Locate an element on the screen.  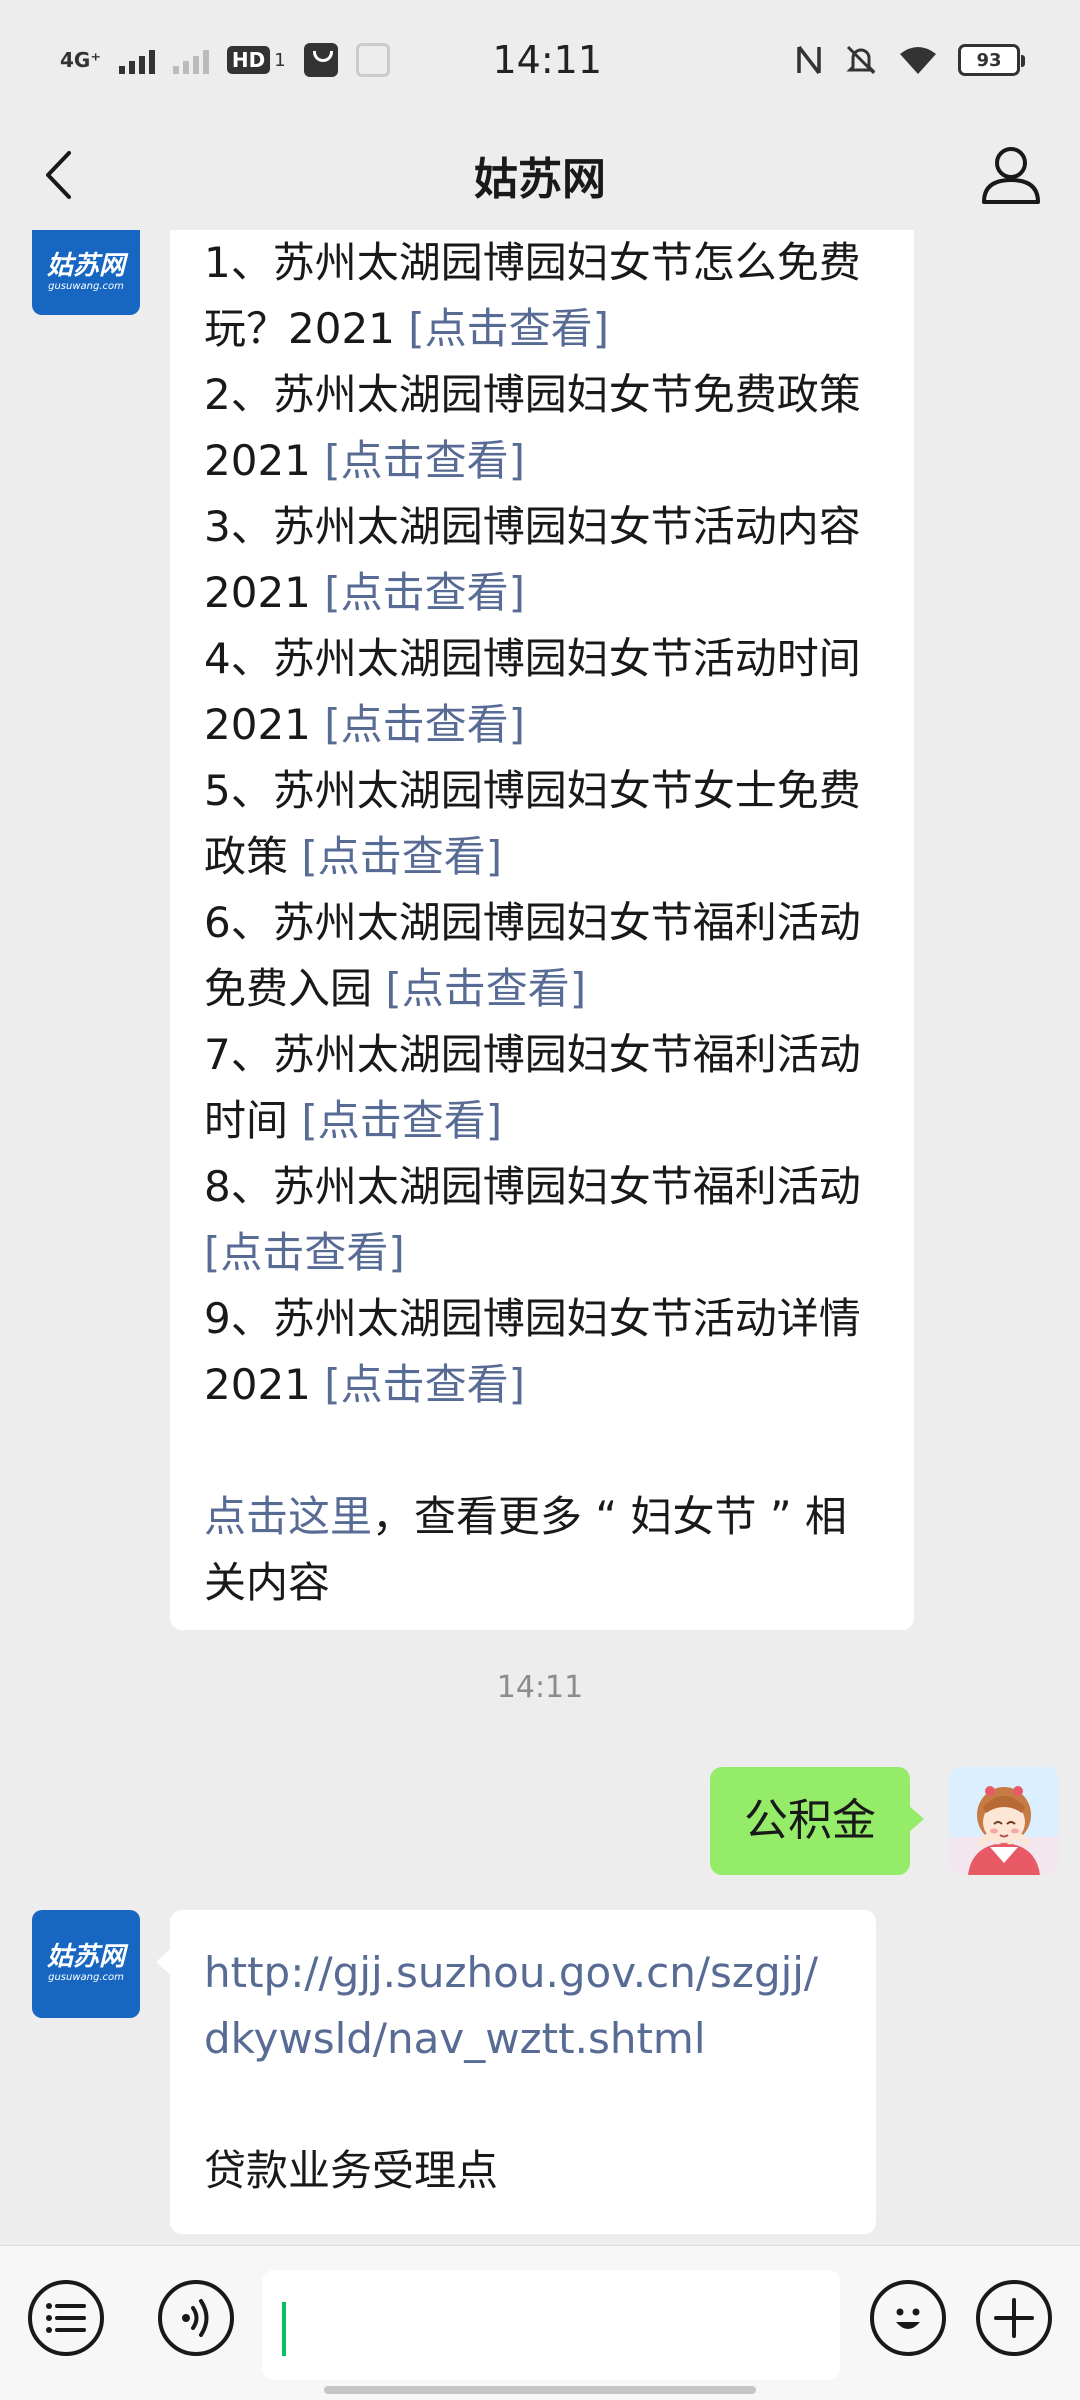
voice-icon is located at coordinates (195, 2318).